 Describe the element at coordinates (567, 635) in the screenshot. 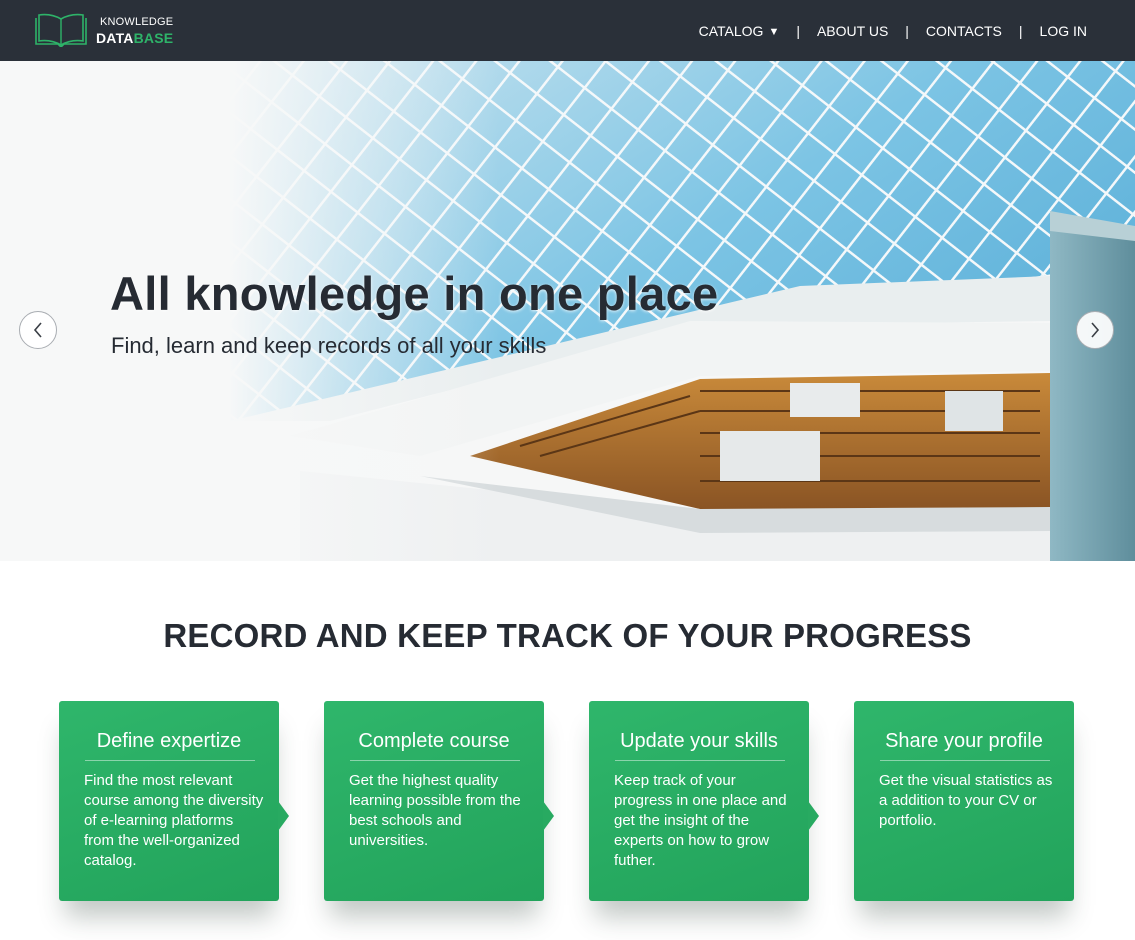

I see `progress-section-heading: RECORD AND KEEP TRACK OF YOUR PROGRESS` at that location.